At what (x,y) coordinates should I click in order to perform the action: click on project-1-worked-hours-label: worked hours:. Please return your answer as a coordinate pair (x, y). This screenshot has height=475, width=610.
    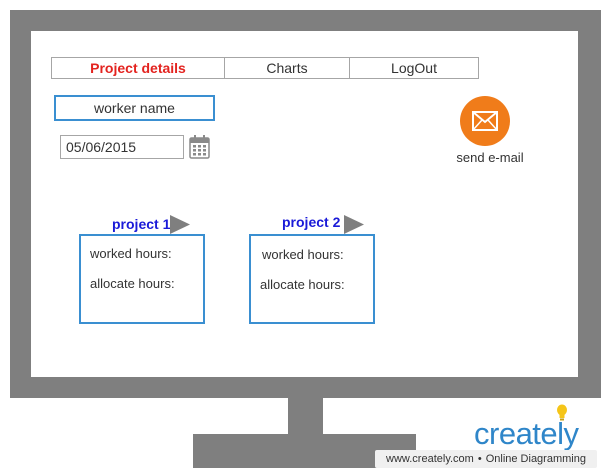
    Looking at the image, I should click on (131, 253).